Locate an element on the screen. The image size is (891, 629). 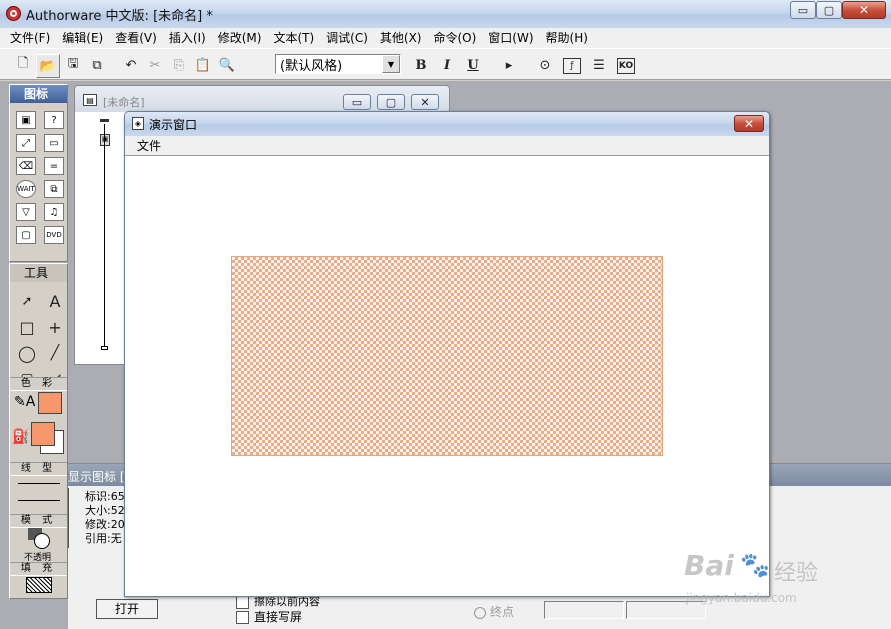
new-file-icon: 🗋 is located at coordinates (23, 65).